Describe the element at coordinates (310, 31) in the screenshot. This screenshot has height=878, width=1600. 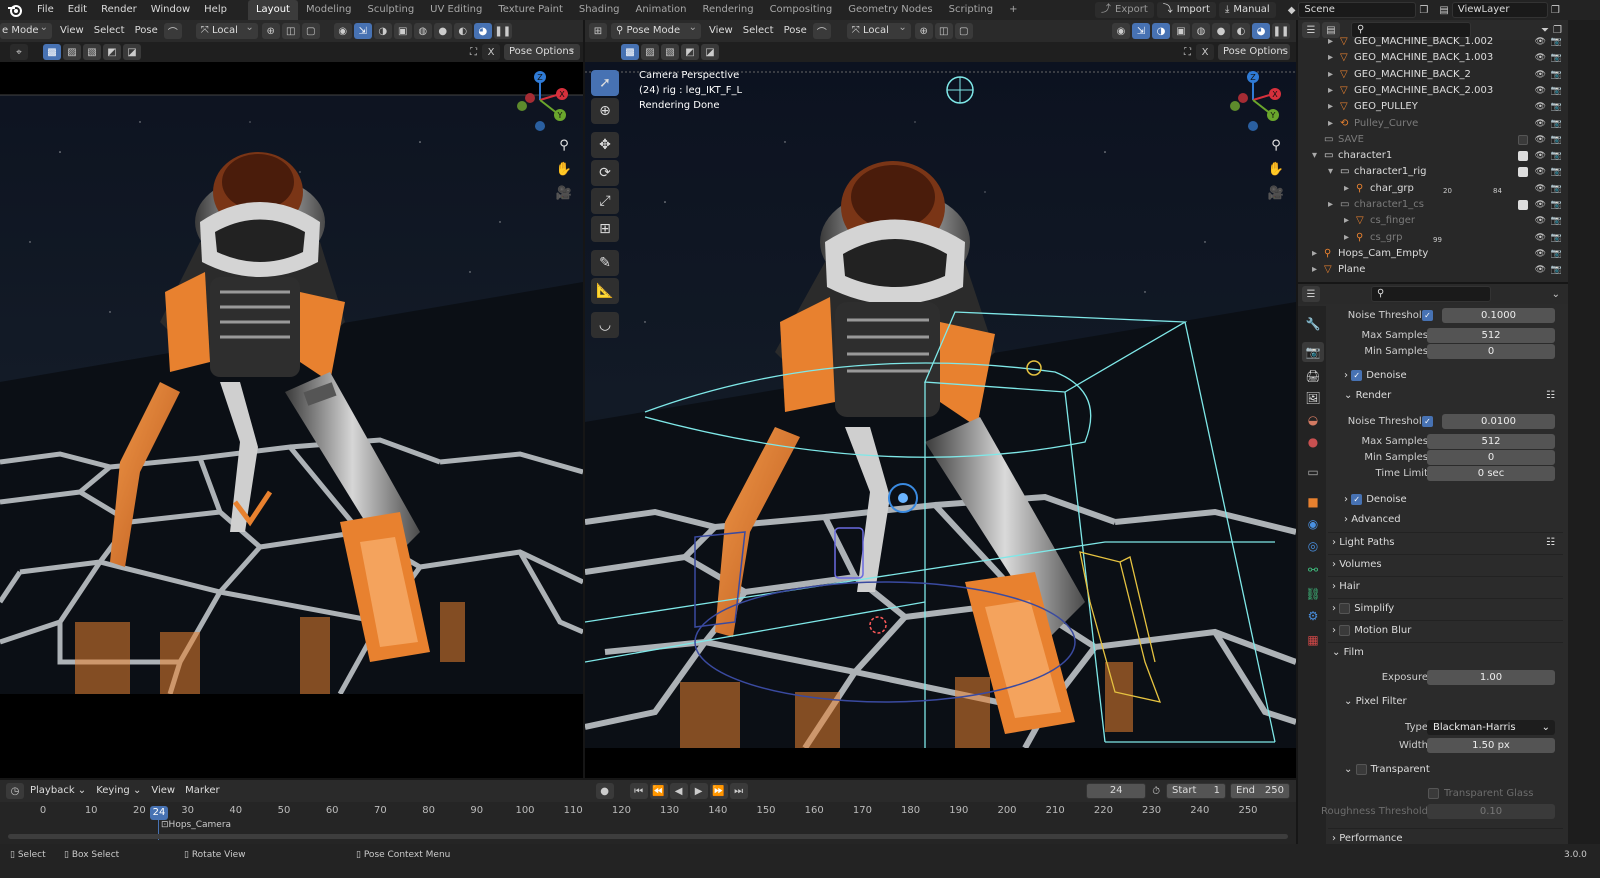
I see `left-snap-toggle-icon: ▢` at that location.